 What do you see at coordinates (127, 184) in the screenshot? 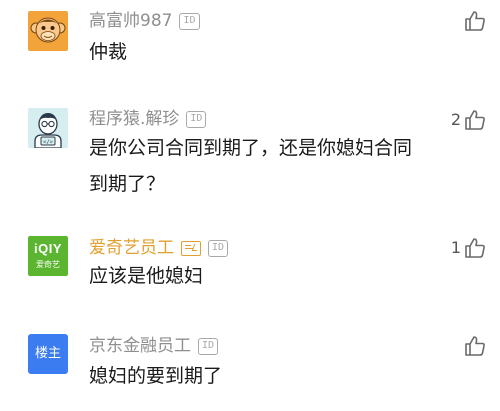
I see `comment-text-line: 到期了？` at bounding box center [127, 184].